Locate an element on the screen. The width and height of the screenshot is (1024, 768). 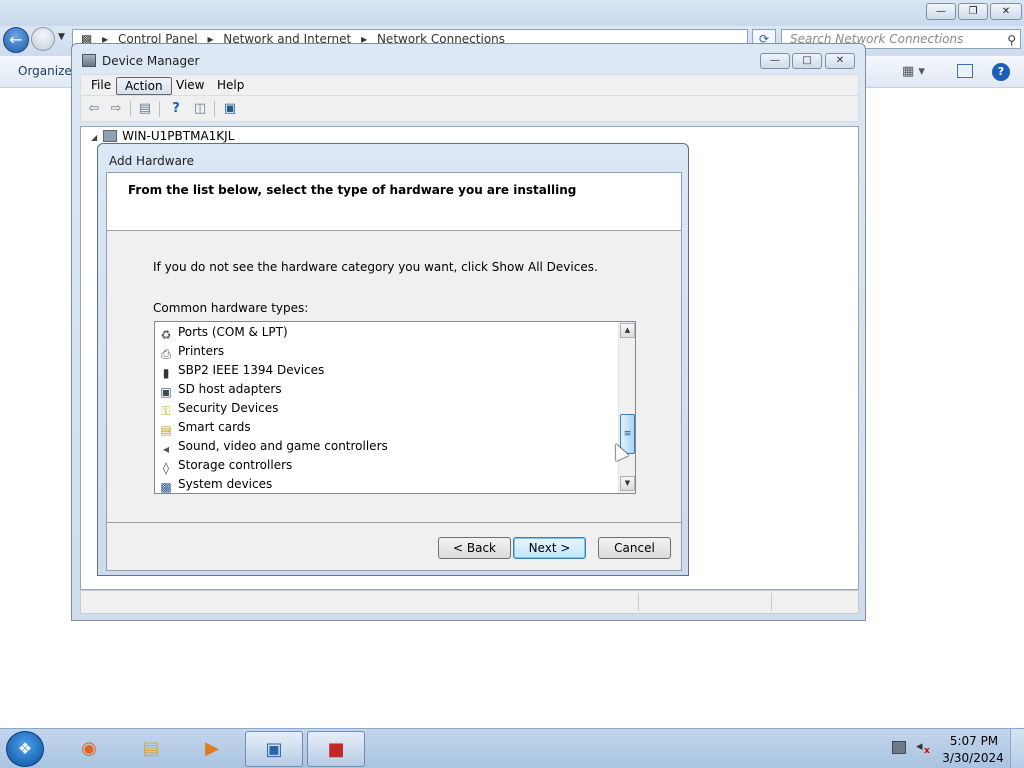
list-item-label: SD host adapters is located at coordinates (230, 389).